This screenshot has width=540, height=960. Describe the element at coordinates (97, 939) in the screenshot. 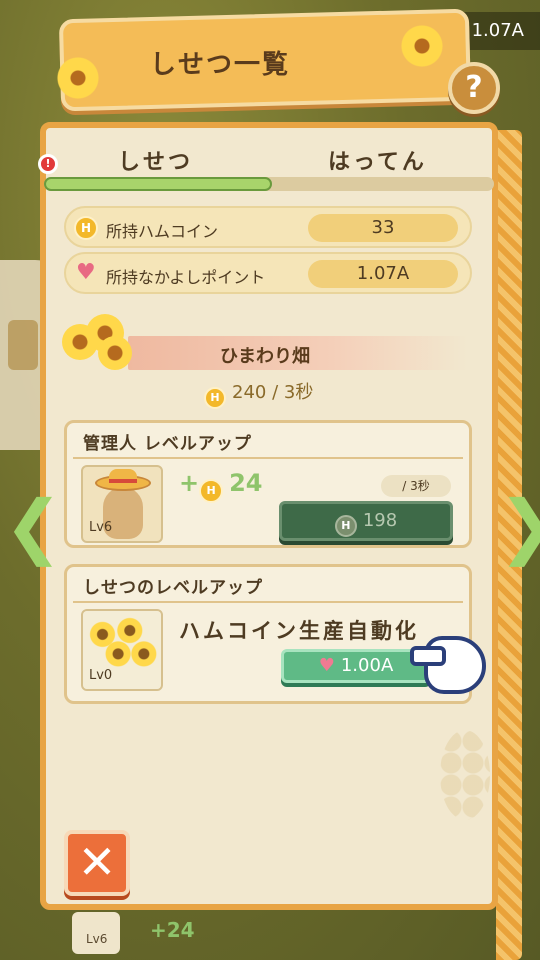

I see `background-item-level: Lv6` at that location.